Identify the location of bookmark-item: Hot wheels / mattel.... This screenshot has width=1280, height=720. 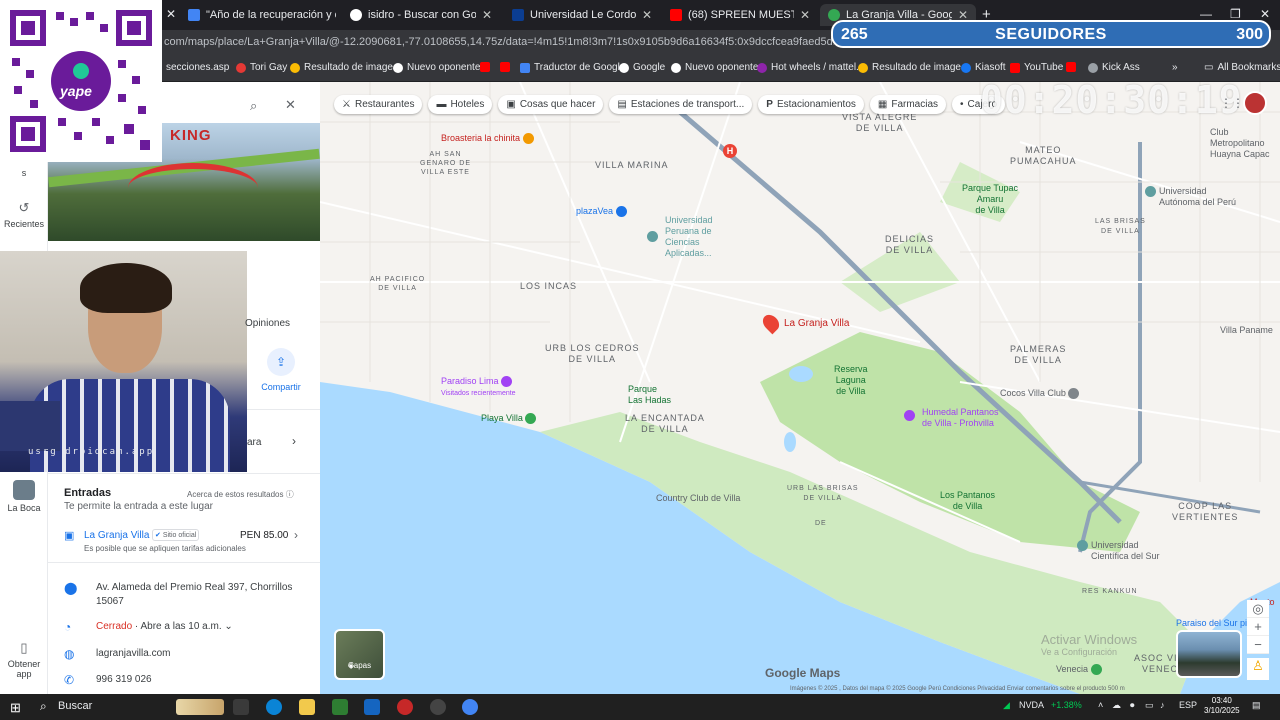
(810, 67).